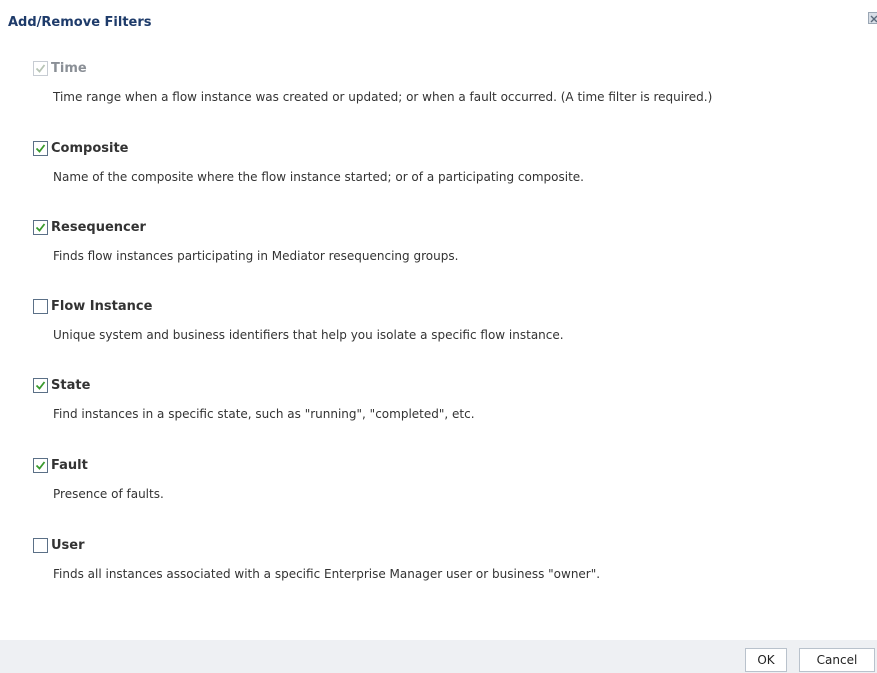 Image resolution: width=877 pixels, height=673 pixels. I want to click on filter-checkbox-time, so click(40, 68).